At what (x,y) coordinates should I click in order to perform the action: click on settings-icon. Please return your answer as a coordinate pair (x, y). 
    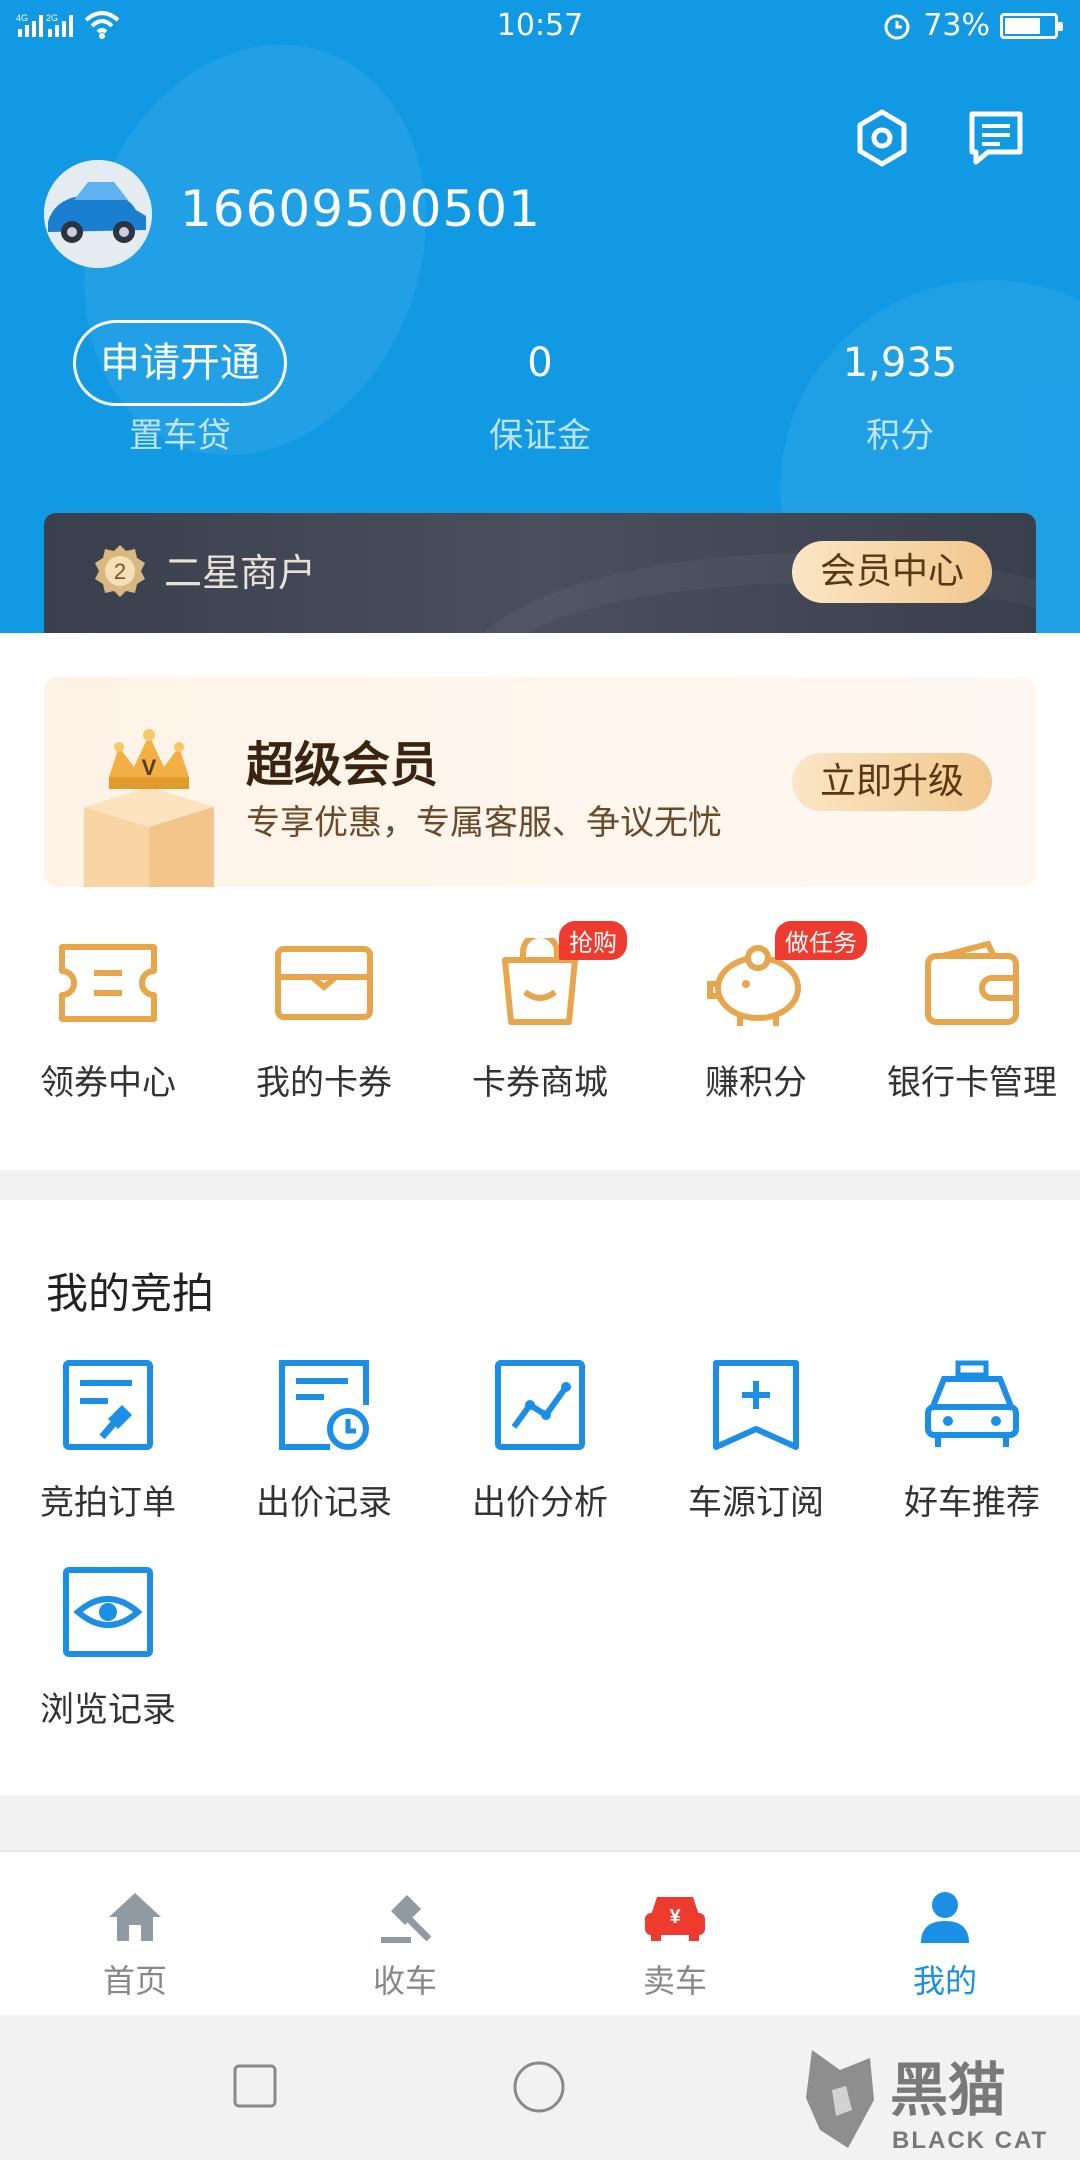
    Looking at the image, I should click on (882, 138).